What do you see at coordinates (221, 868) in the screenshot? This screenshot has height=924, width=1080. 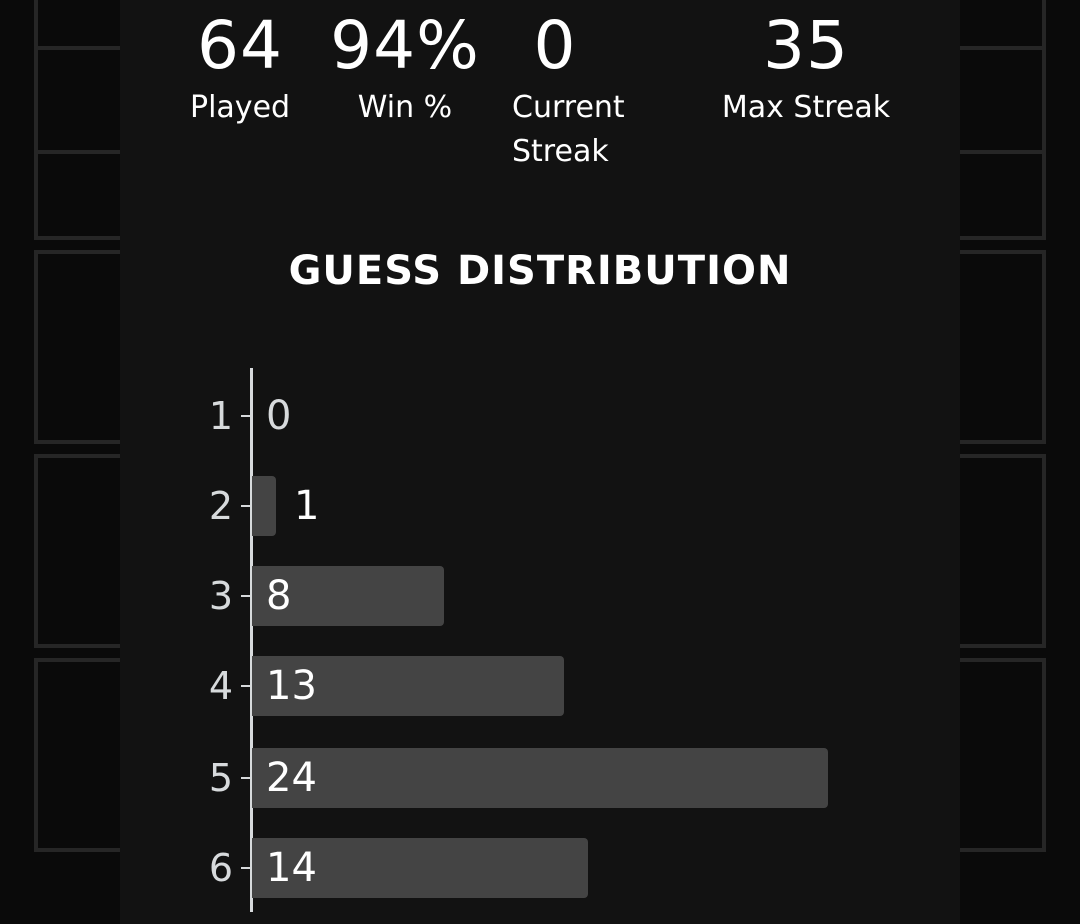 I see `guess-number-label: 6` at bounding box center [221, 868].